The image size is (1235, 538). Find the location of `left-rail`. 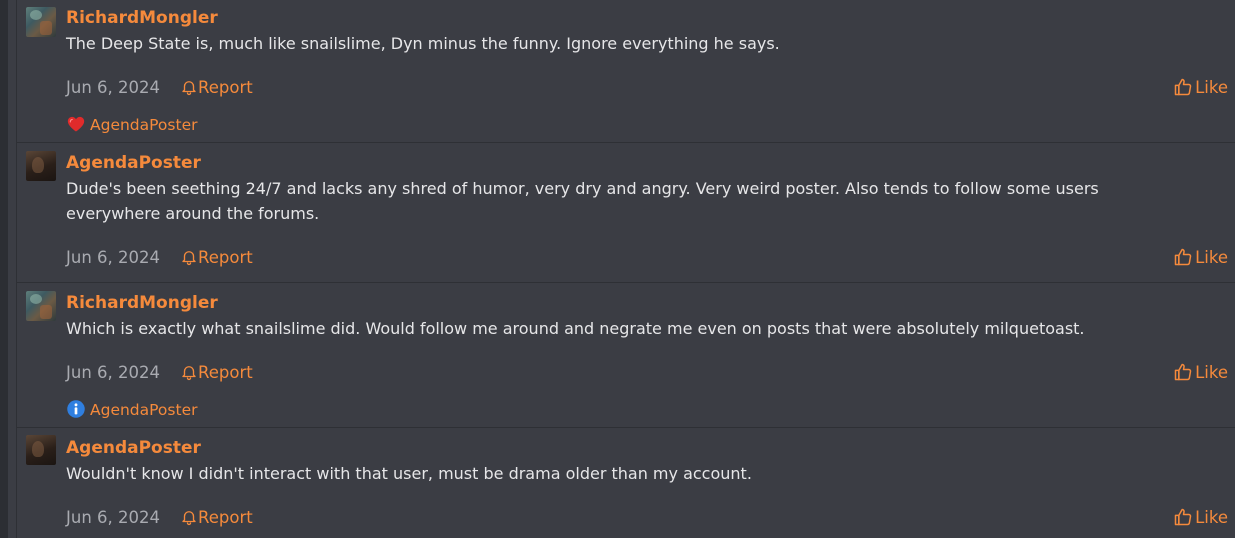

left-rail is located at coordinates (4, 269).